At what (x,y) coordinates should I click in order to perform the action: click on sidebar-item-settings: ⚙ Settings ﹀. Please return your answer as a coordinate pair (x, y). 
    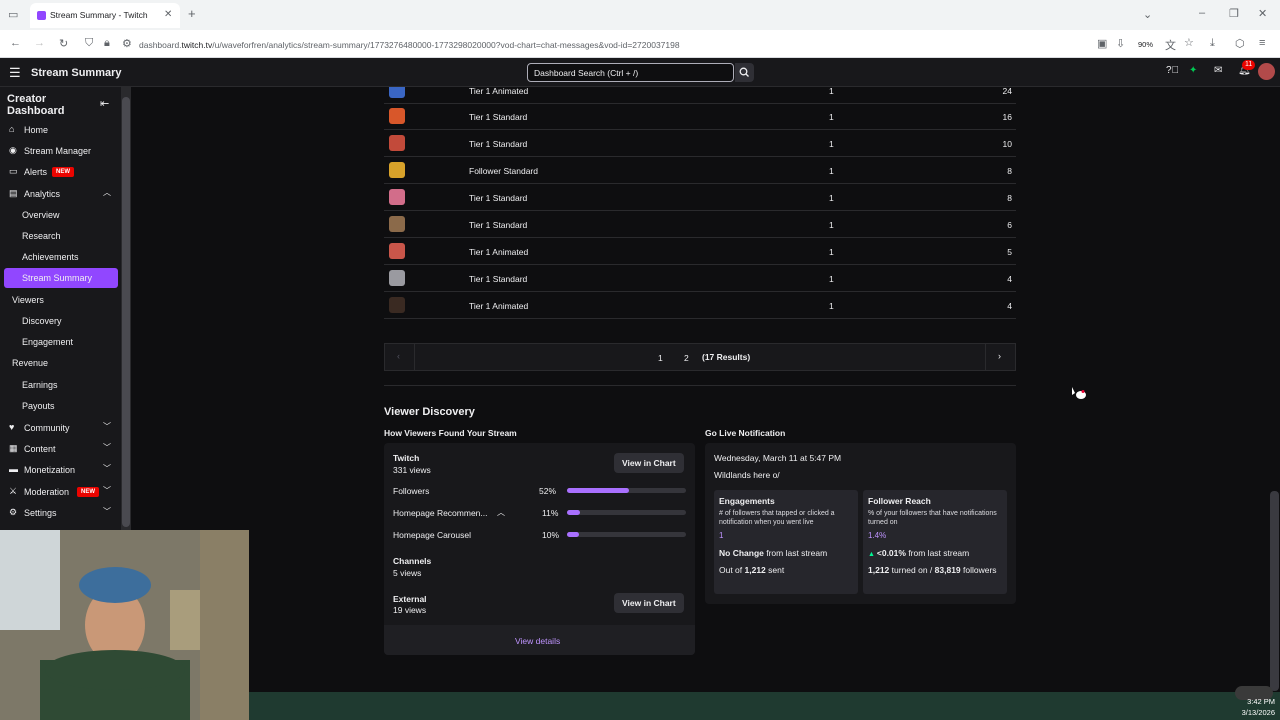
    Looking at the image, I should click on (60, 513).